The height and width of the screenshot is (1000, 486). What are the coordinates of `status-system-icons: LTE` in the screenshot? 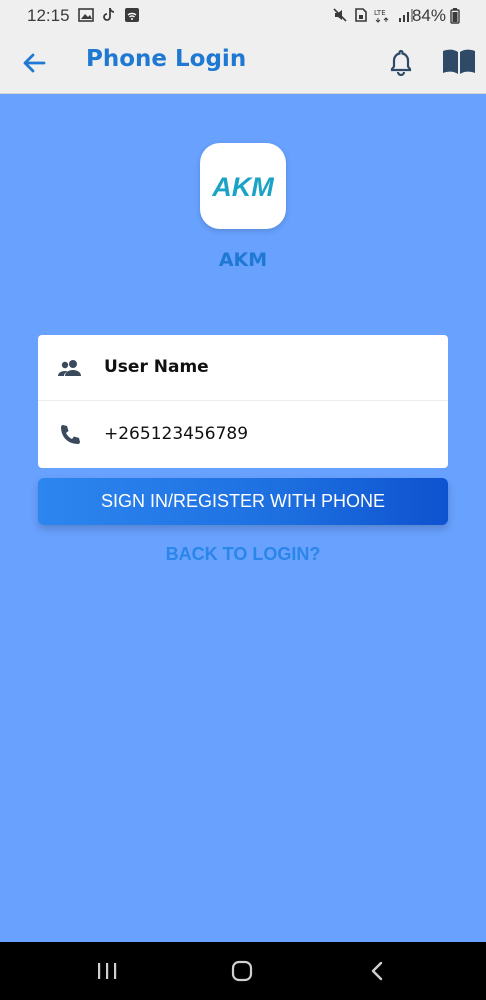 It's located at (373, 15).